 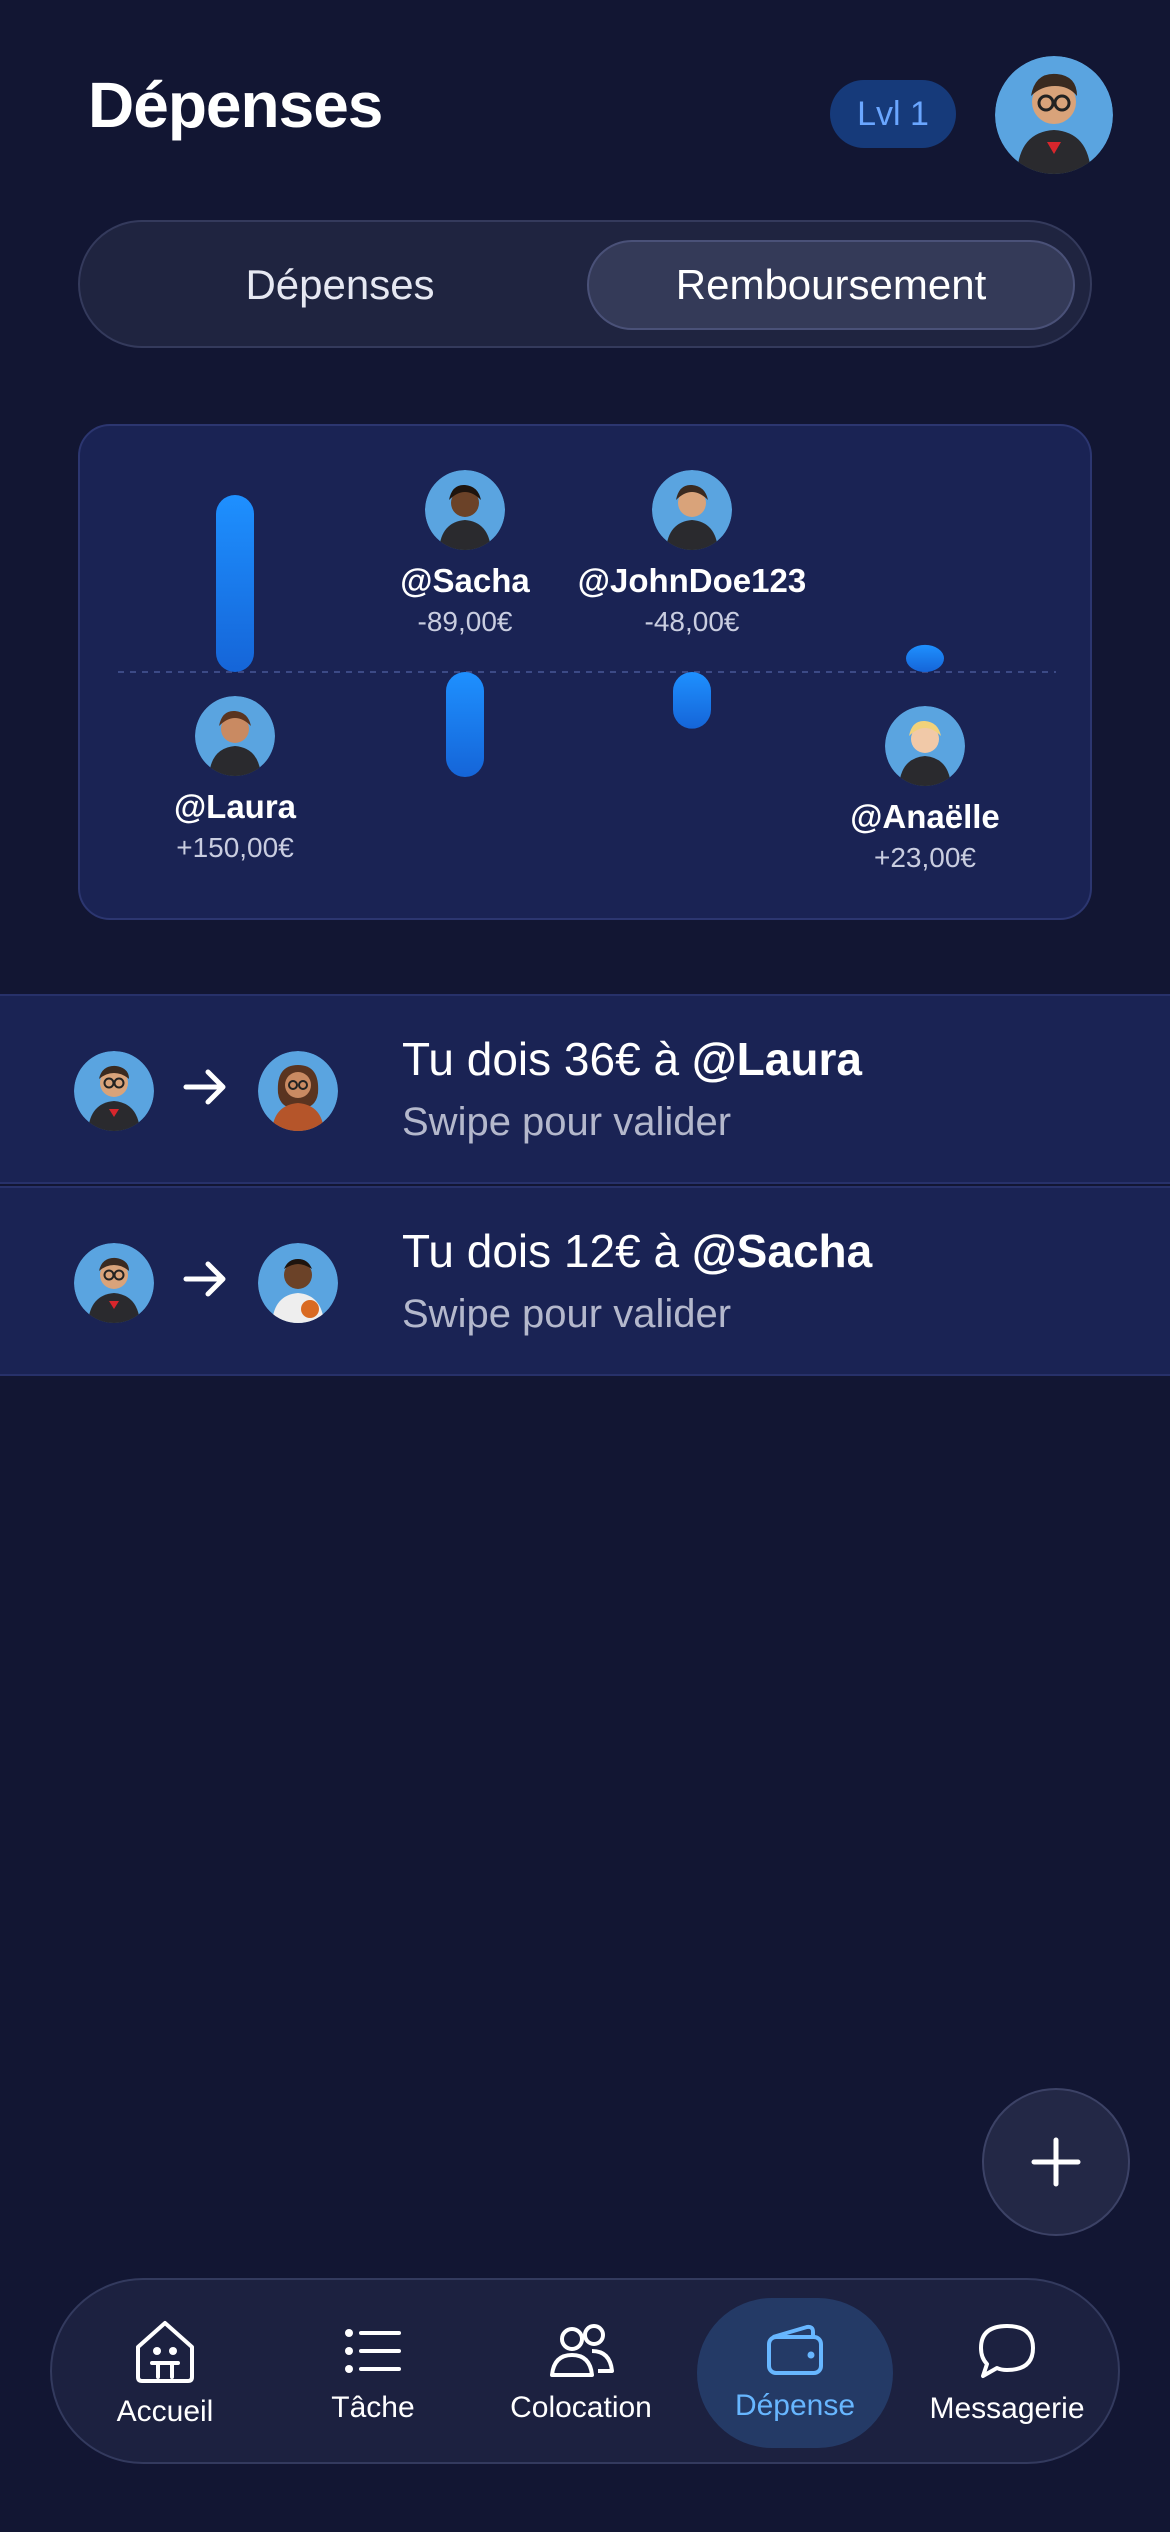 I want to click on home-icon, so click(x=165, y=2352).